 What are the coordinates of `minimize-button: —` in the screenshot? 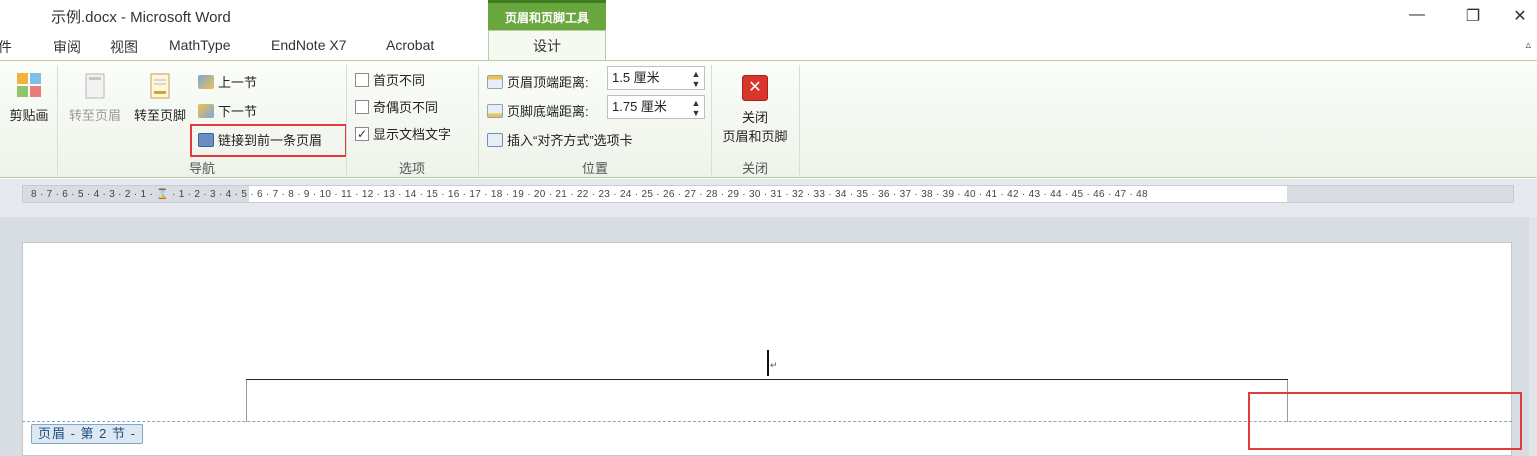 It's located at (1417, 15).